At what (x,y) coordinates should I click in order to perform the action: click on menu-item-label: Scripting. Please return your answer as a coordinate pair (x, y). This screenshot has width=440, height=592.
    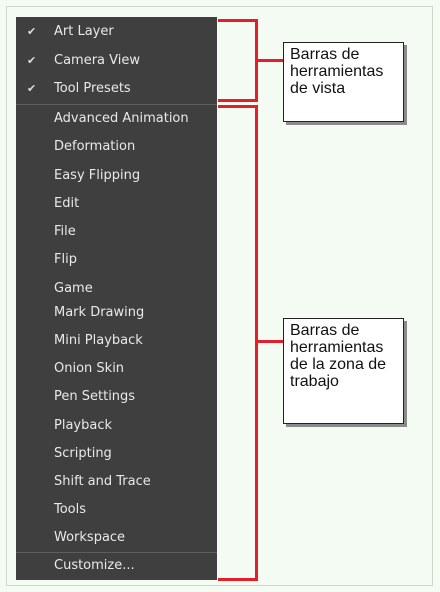
    Looking at the image, I should click on (83, 453).